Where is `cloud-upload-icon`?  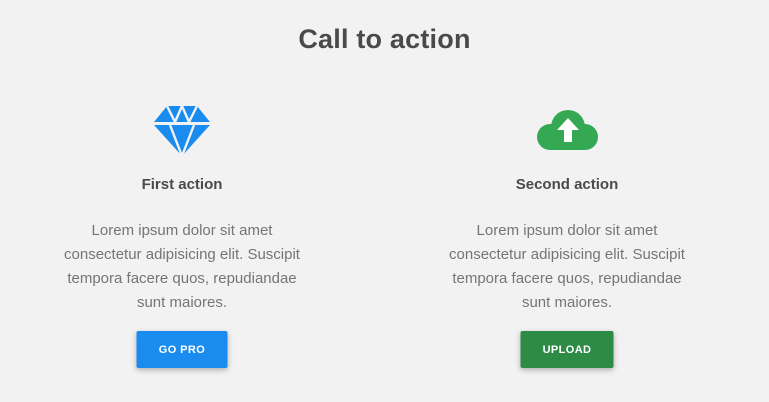
cloud-upload-icon is located at coordinates (567, 131).